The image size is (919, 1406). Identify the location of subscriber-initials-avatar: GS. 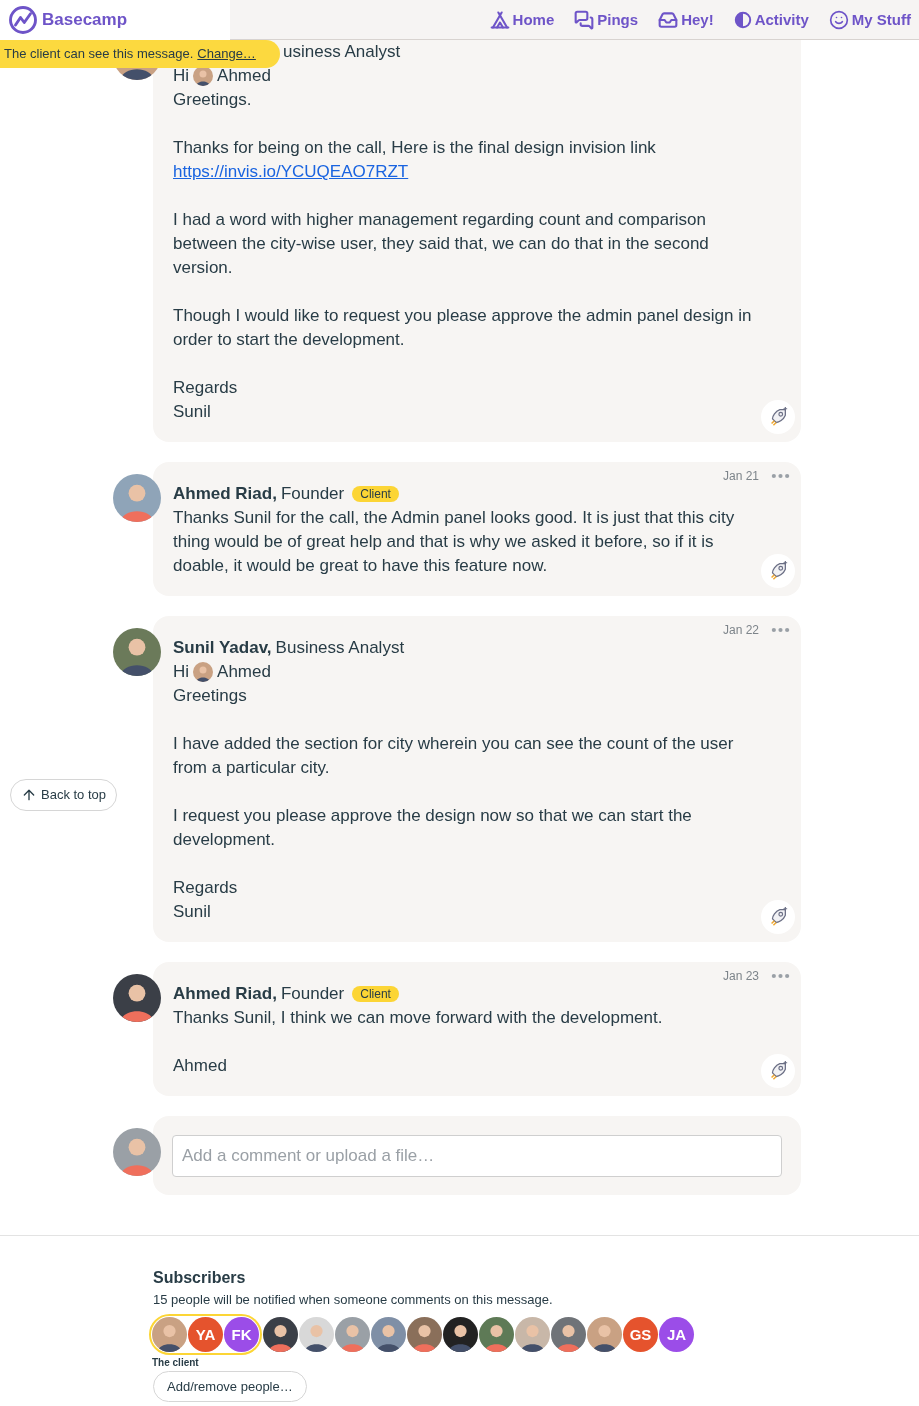
(640, 1334).